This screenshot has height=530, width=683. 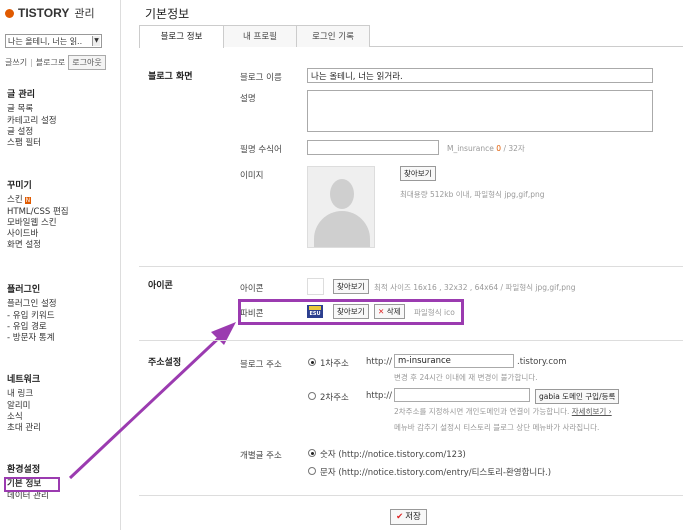 What do you see at coordinates (334, 398) in the screenshot?
I see `secondary-address-label: 2차주소` at bounding box center [334, 398].